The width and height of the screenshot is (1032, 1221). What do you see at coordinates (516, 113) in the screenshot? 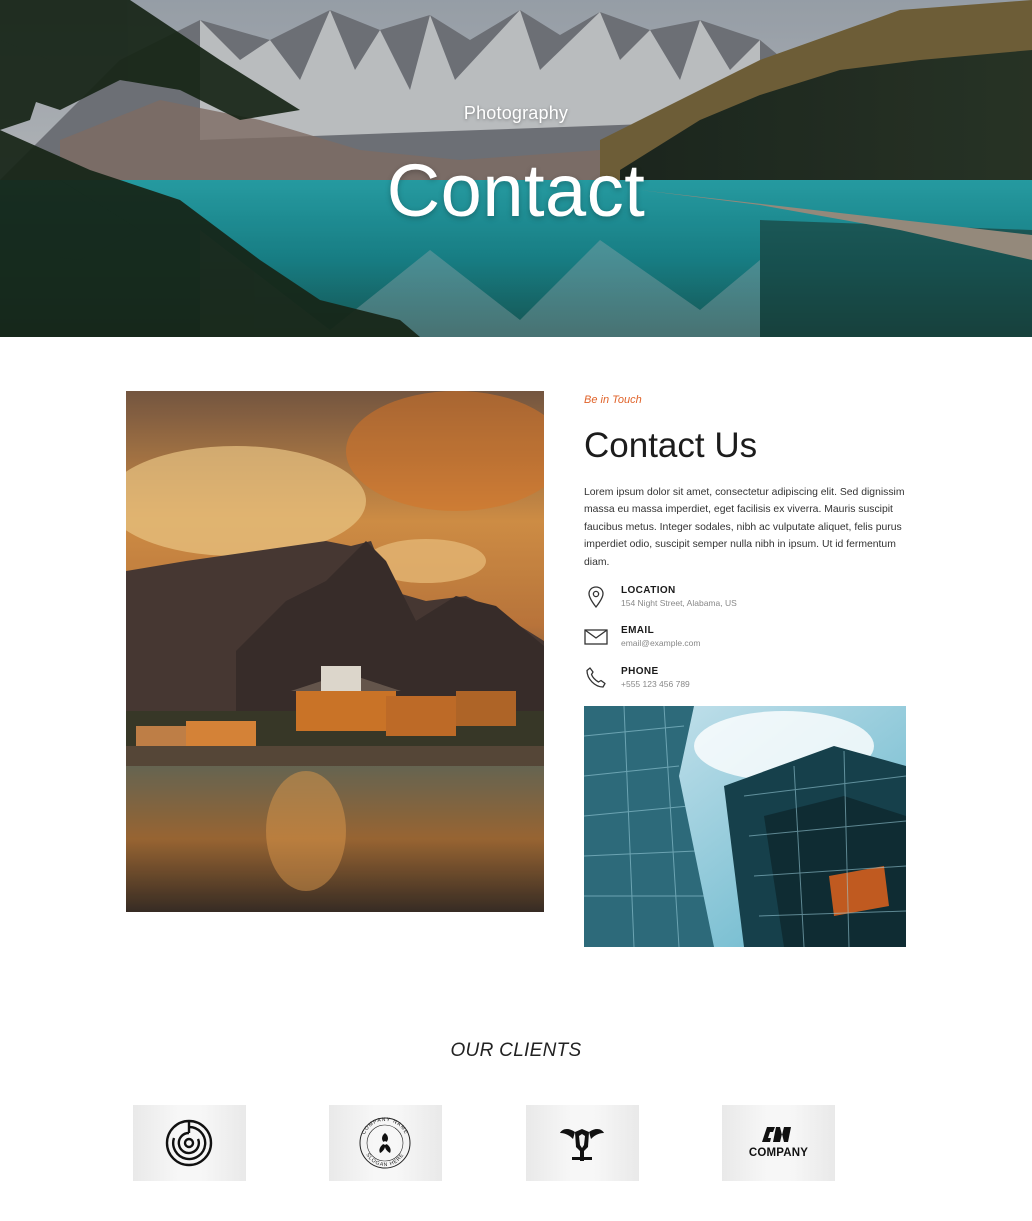
I see `hero-kicker: Photography` at bounding box center [516, 113].